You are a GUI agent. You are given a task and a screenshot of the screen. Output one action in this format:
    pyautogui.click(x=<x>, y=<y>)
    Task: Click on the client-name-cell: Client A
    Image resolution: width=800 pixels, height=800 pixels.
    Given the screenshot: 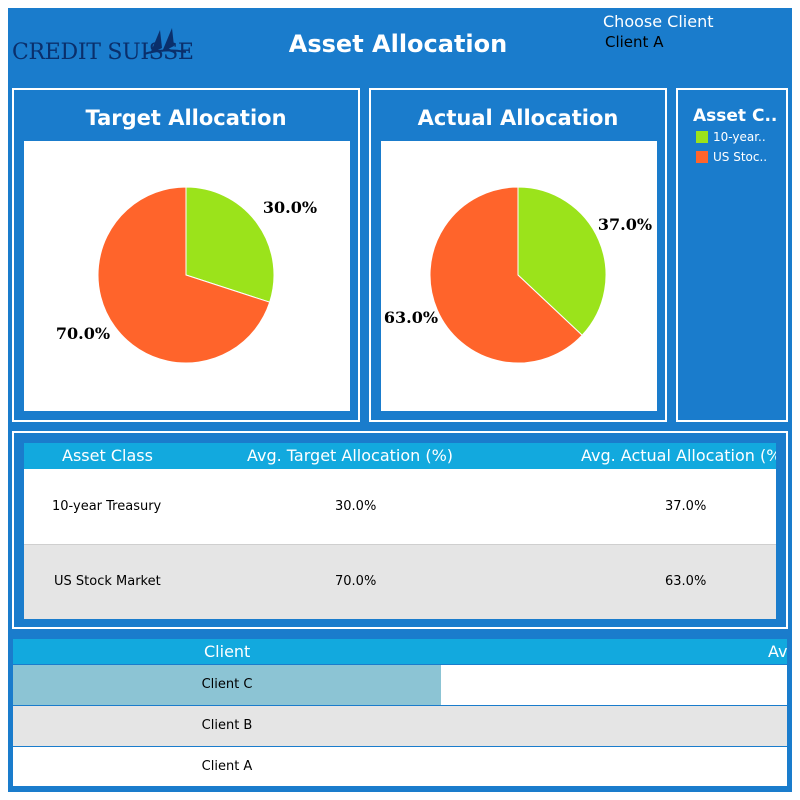 What is the action you would take?
    pyautogui.click(x=227, y=766)
    